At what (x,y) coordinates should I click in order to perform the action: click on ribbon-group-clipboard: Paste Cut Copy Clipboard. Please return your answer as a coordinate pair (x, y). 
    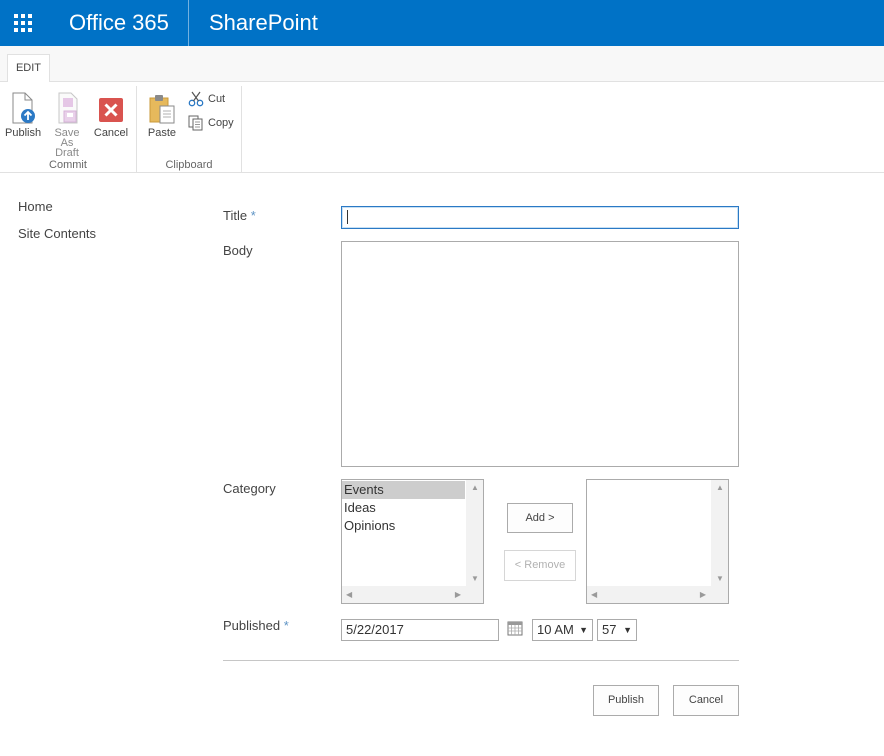
    Looking at the image, I should click on (189, 129).